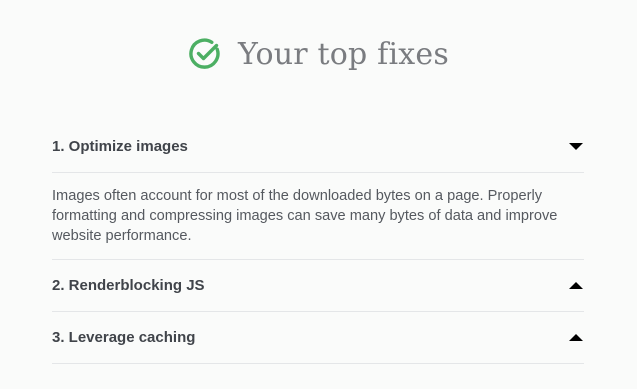 The height and width of the screenshot is (389, 637). What do you see at coordinates (318, 147) in the screenshot?
I see `fix-toggle-optimize-images: 1. Optimize images` at bounding box center [318, 147].